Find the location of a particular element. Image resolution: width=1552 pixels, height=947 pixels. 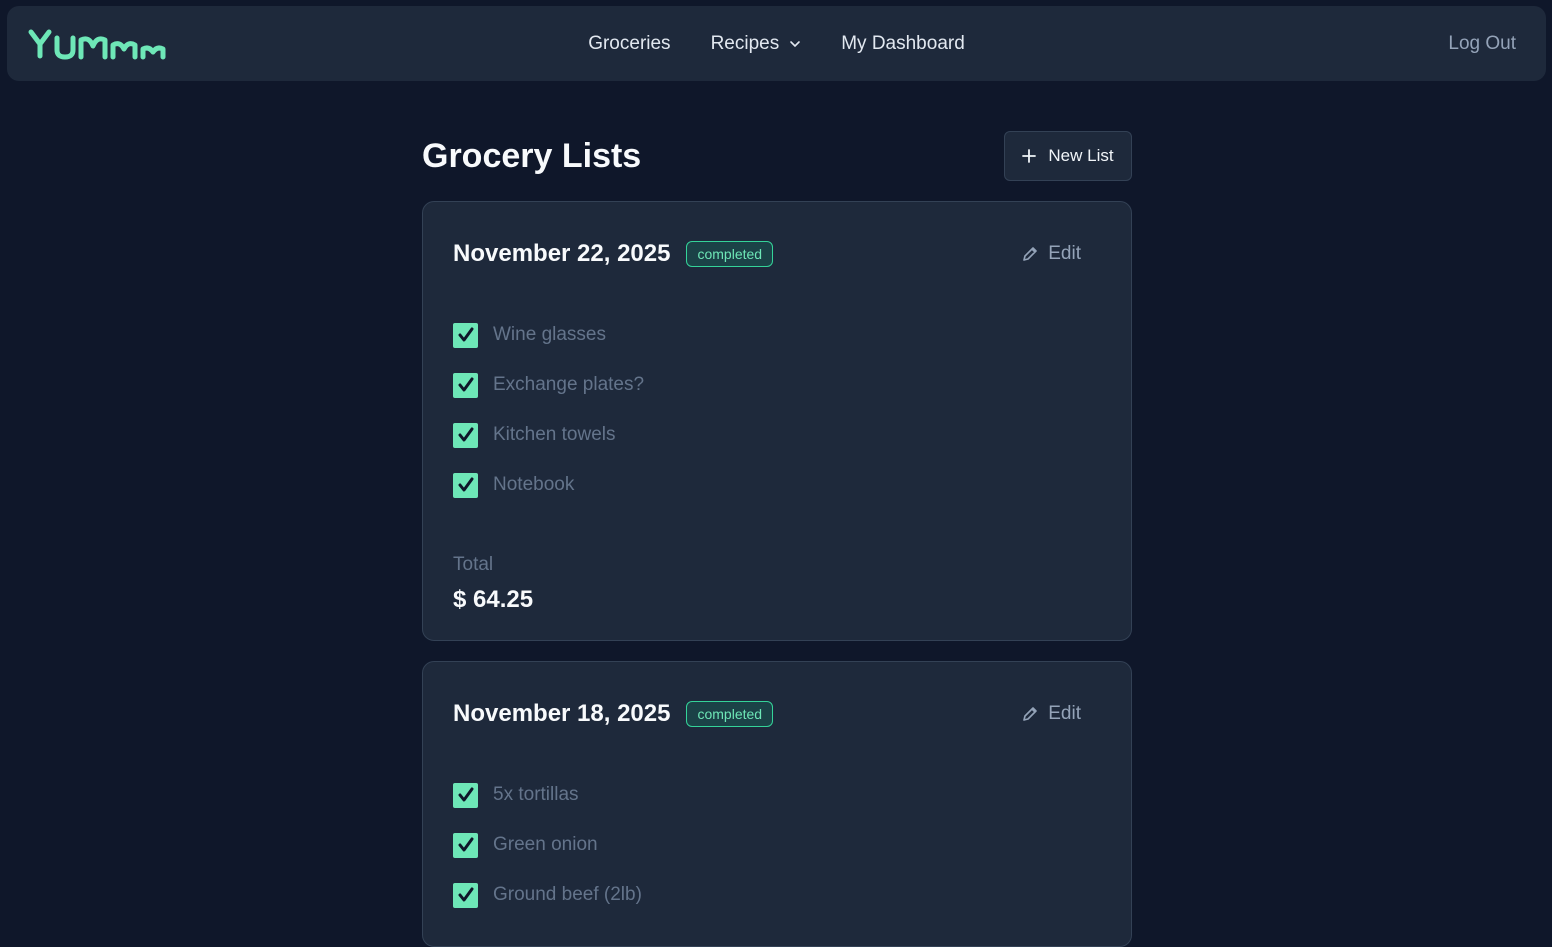

item-label: Ground beef (2lb) is located at coordinates (567, 894).